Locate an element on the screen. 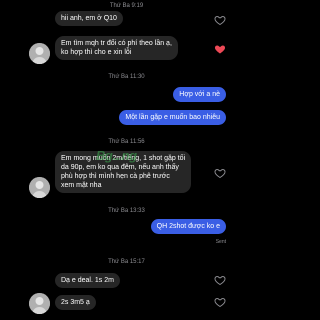 The width and height of the screenshot is (320, 320). message-text: ko hợp thì cho e xin lỗi is located at coordinates (96, 52).